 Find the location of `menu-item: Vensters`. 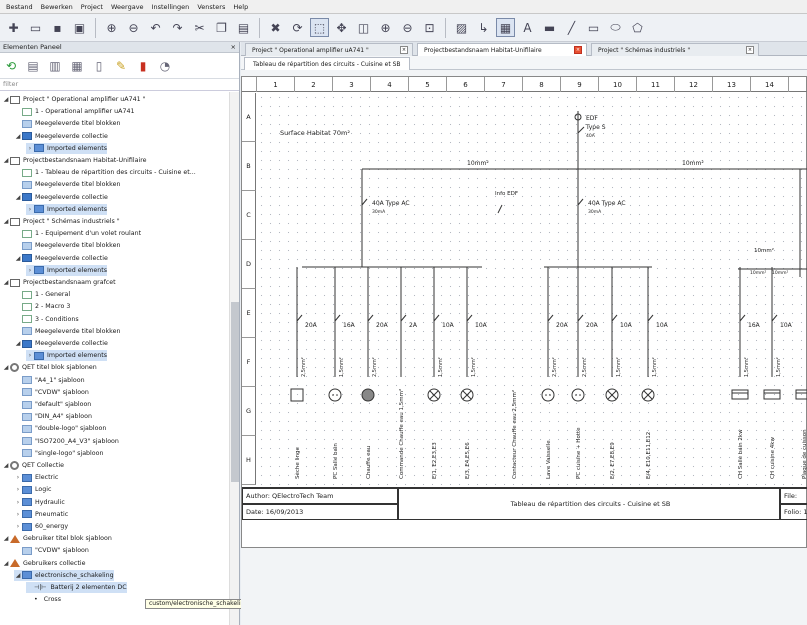

menu-item: Vensters is located at coordinates (211, 7).